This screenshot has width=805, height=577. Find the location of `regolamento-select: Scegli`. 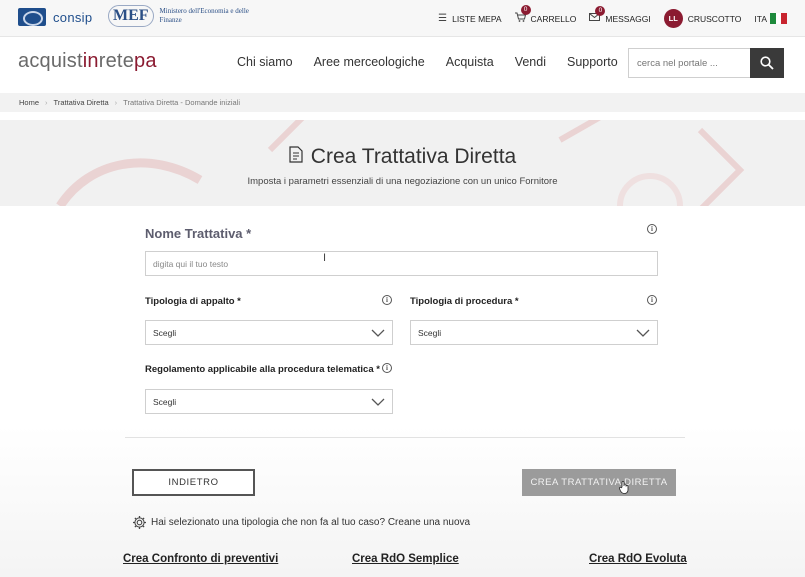

regolamento-select: Scegli is located at coordinates (269, 401).